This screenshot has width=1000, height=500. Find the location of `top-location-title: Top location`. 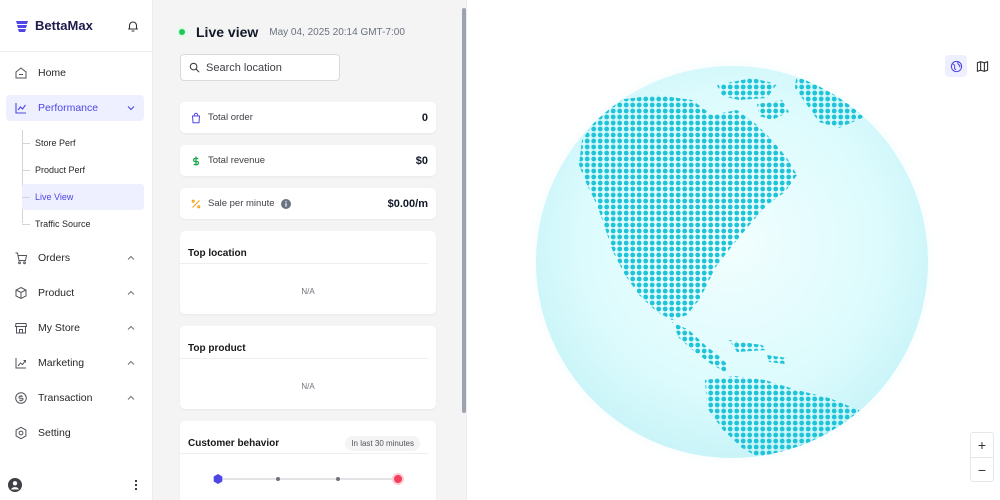

top-location-title: Top location is located at coordinates (304, 247).